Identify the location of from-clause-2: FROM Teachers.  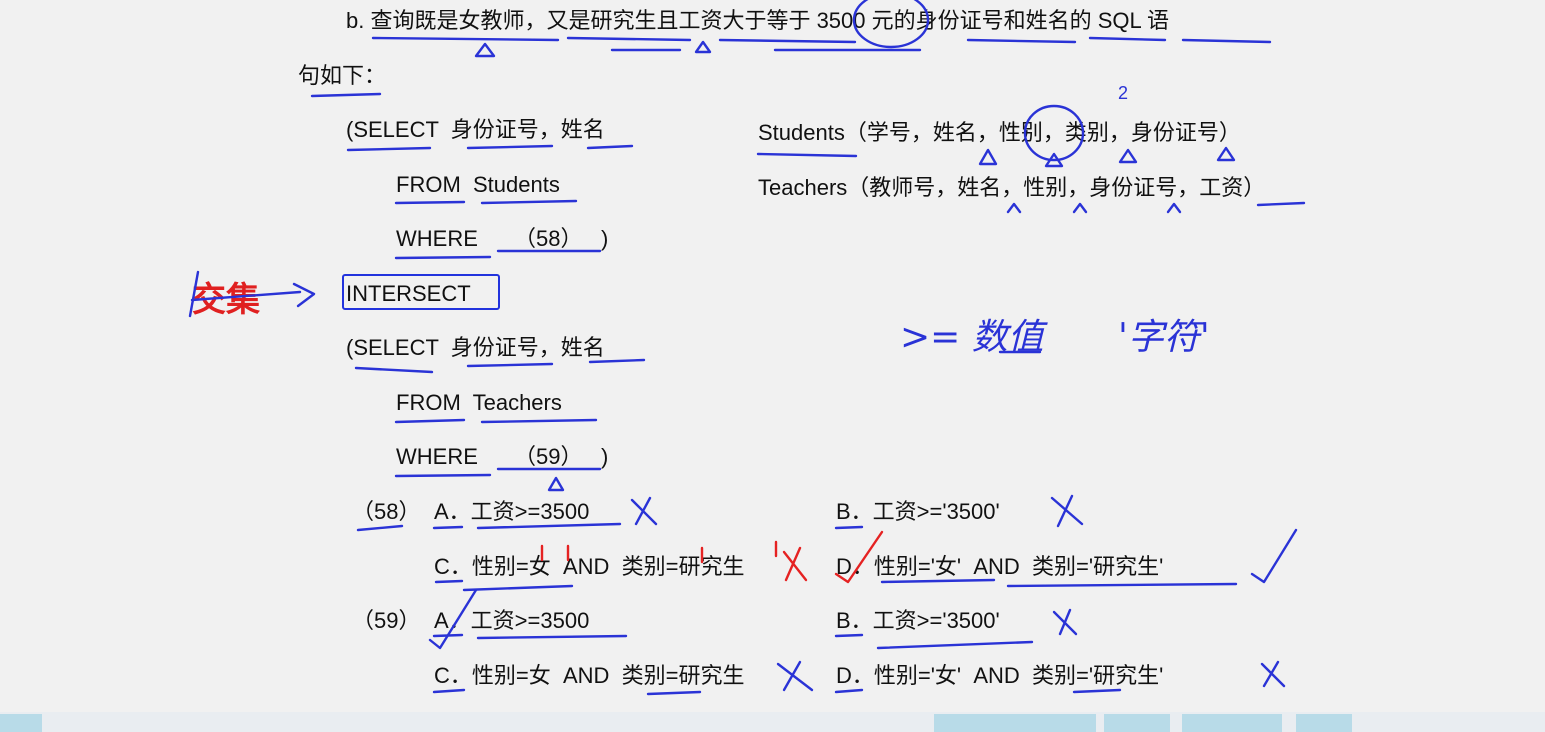
(479, 402).